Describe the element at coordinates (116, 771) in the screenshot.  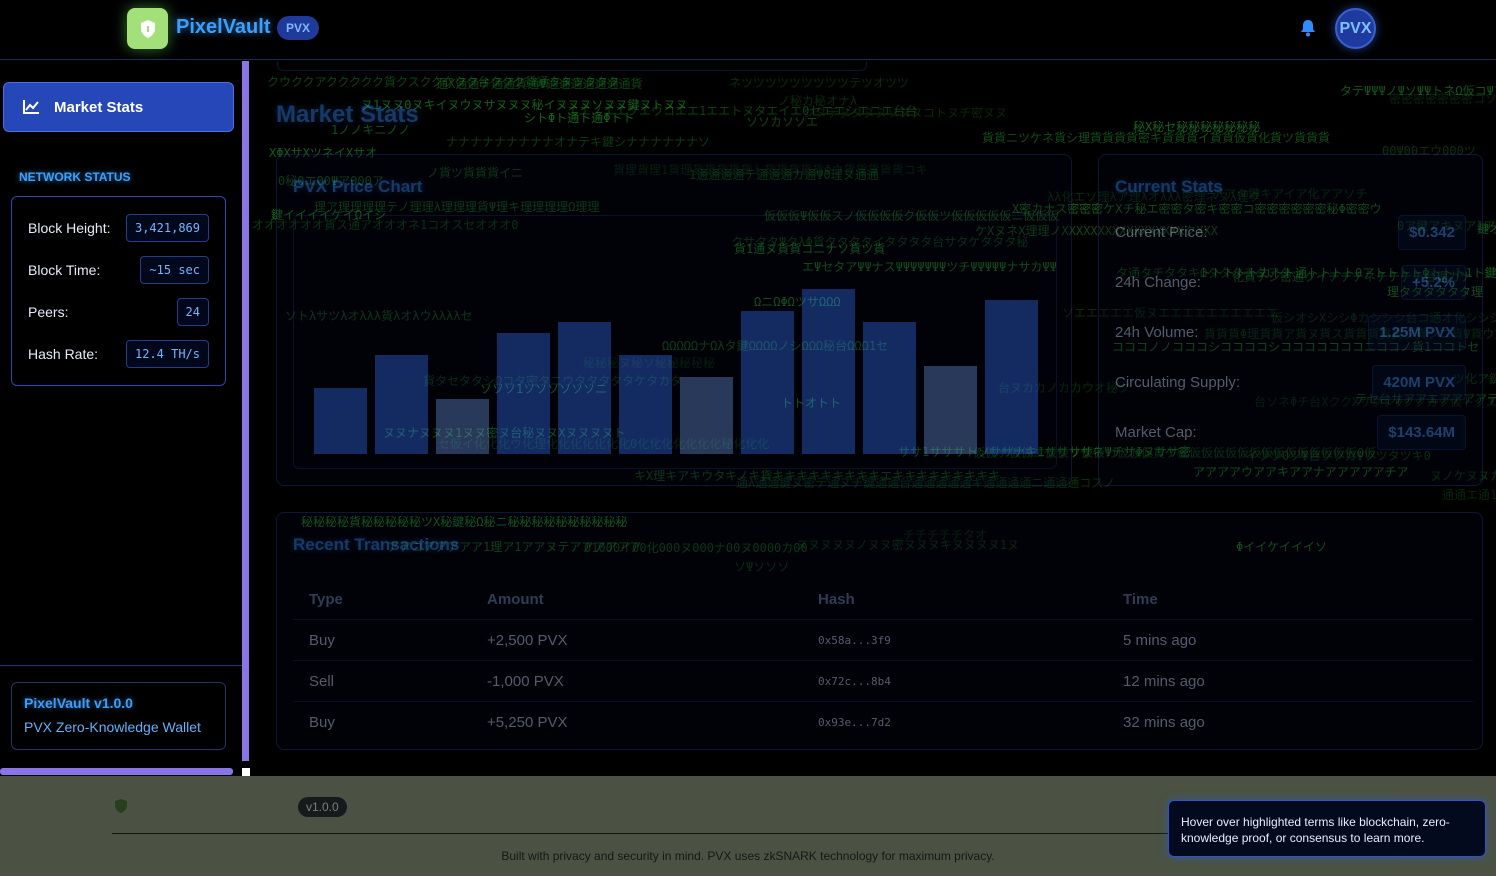
I see `sidebar-scrollbar` at that location.